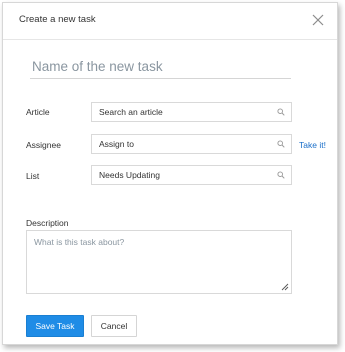  Describe the element at coordinates (160, 67) in the screenshot. I see `task-name-input` at that location.